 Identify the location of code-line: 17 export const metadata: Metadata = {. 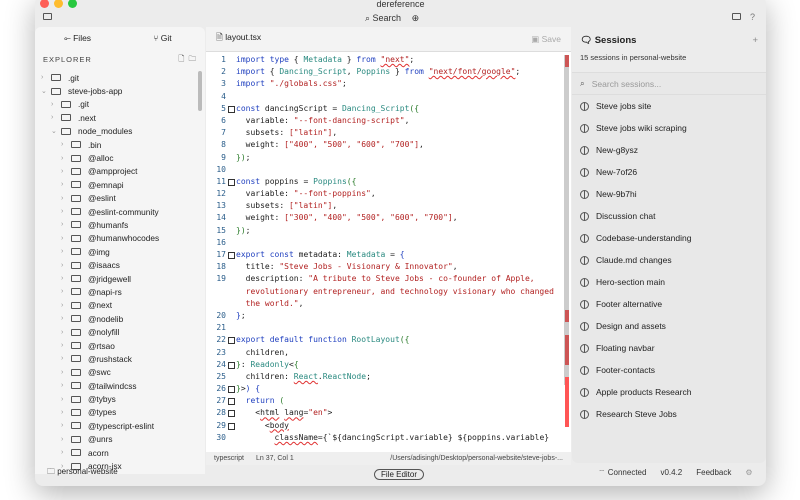
(383, 256).